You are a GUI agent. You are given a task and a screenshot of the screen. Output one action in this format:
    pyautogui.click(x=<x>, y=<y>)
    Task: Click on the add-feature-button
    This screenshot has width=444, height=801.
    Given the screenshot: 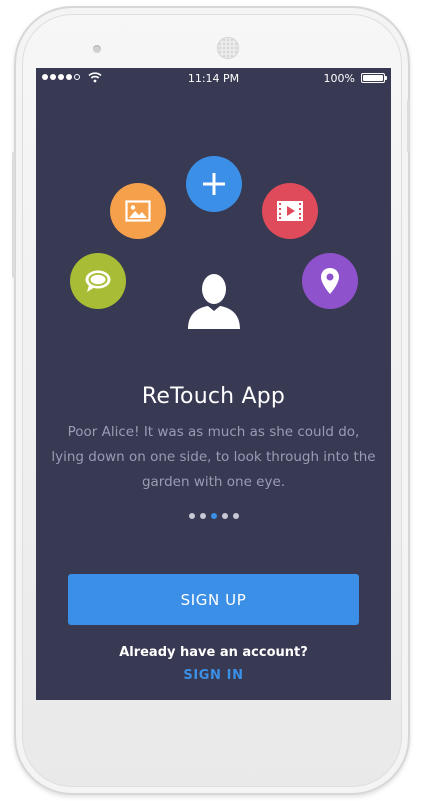 What is the action you would take?
    pyautogui.click(x=214, y=184)
    